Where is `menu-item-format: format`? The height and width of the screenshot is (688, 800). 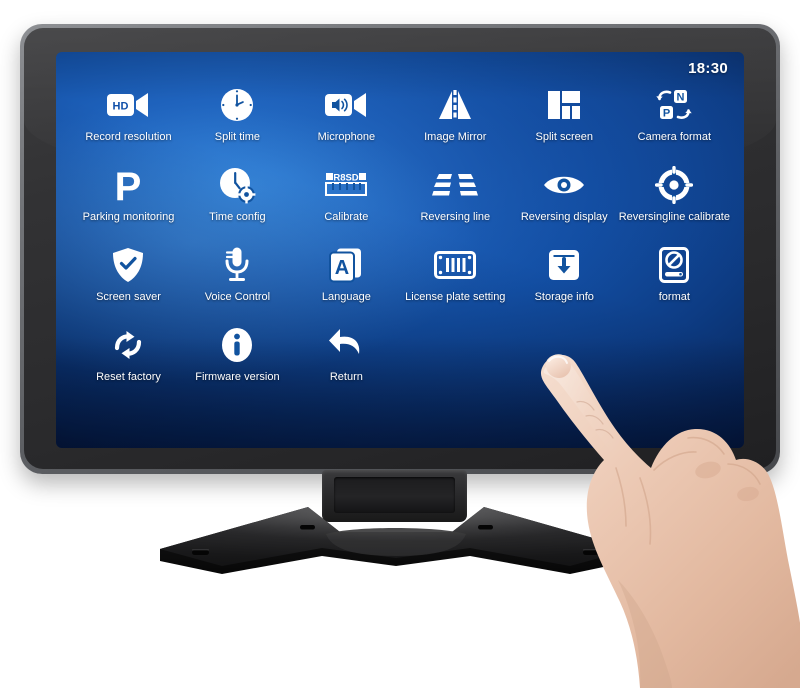
menu-item-format: format is located at coordinates (674, 284).